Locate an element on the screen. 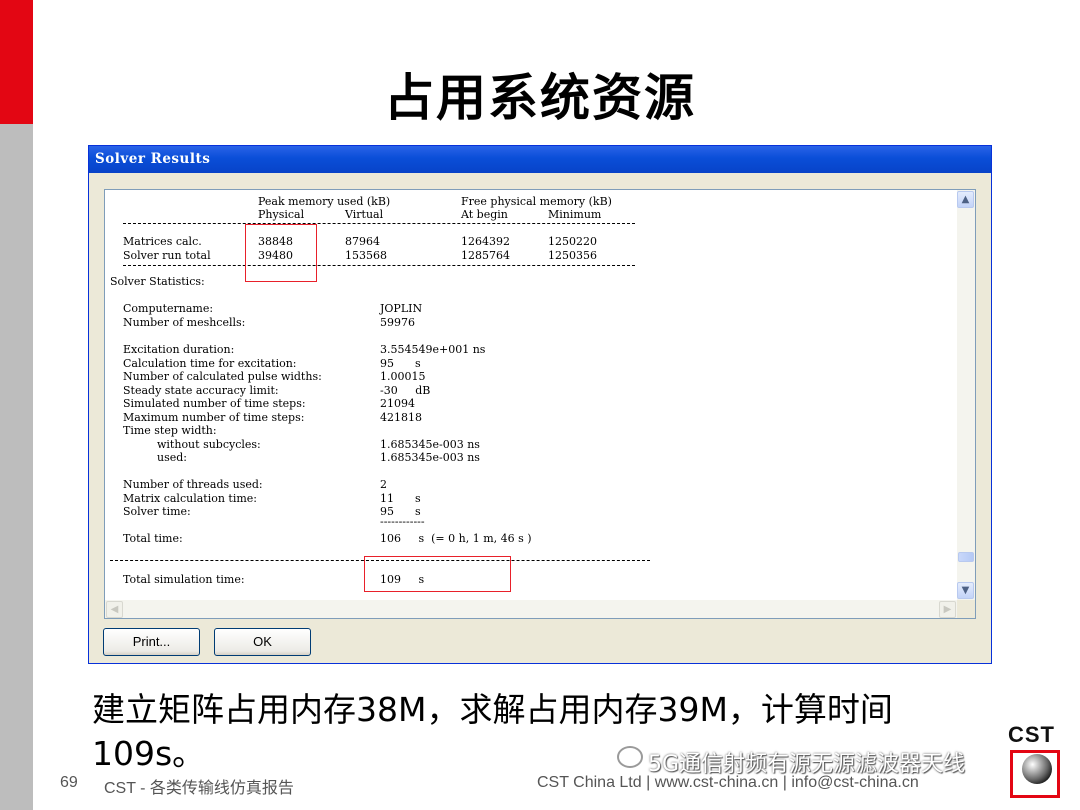 The image size is (1080, 810). free-memory-header: Free physical memory (kB) is located at coordinates (536, 201).